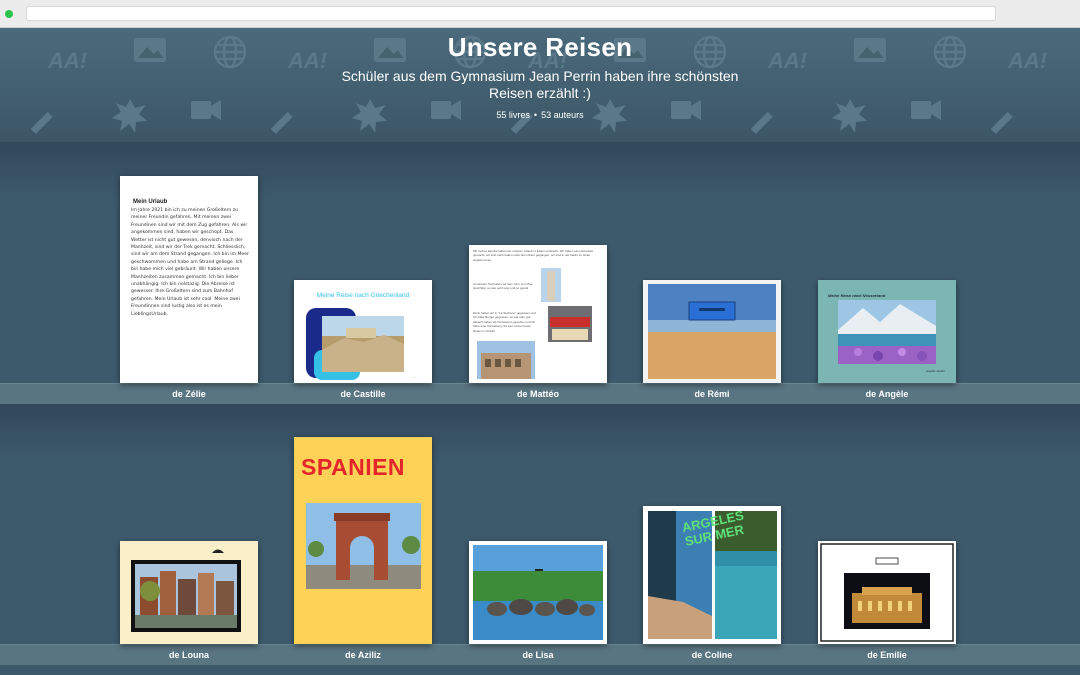 The width and height of the screenshot is (1080, 675). Describe the element at coordinates (150, 202) in the screenshot. I see `cover-title: Mein Urlaub` at that location.